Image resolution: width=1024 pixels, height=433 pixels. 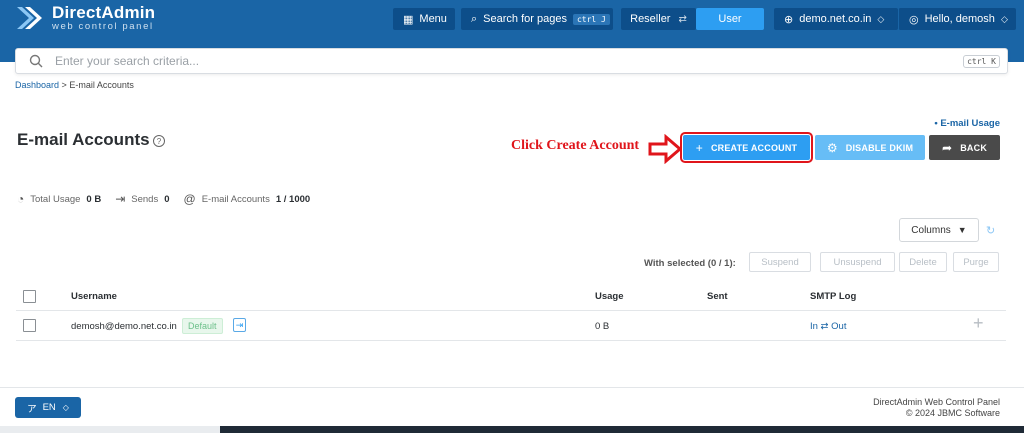 I want to click on search-pages-label: Search for pages, so click(x=525, y=19).